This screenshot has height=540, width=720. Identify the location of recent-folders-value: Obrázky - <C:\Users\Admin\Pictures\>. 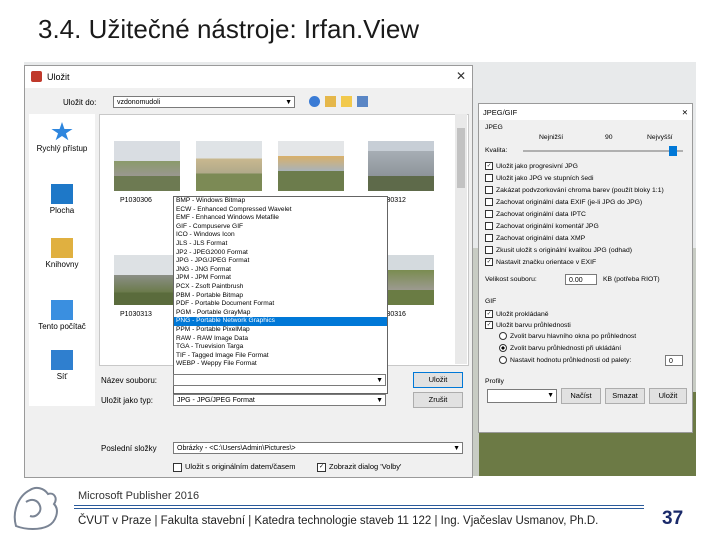
(236, 448).